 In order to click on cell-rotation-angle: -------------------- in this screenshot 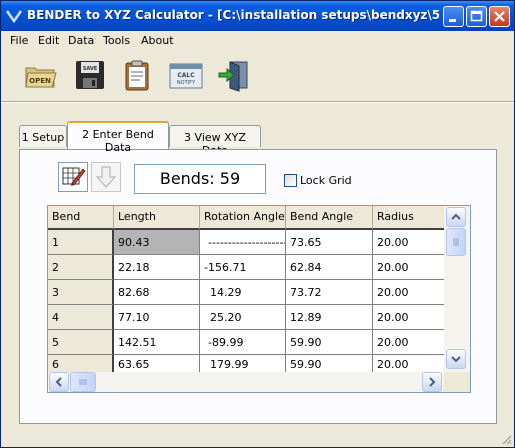, I will do `click(243, 242)`.